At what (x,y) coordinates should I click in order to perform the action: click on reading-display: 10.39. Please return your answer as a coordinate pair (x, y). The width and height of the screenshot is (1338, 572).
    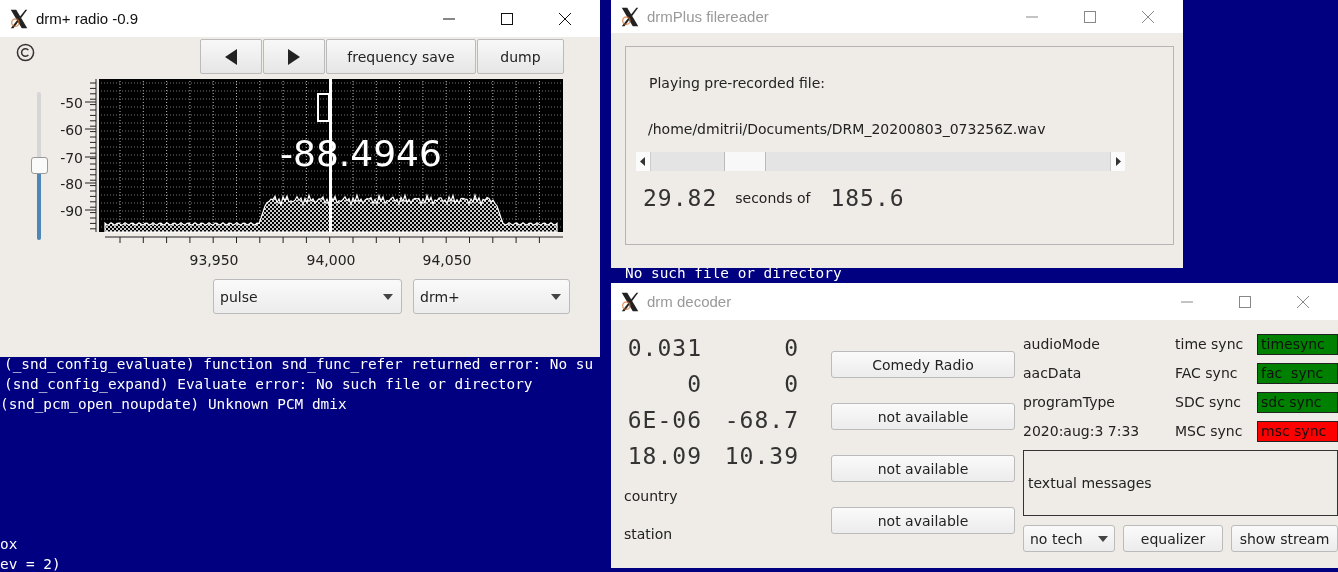
    Looking at the image, I should click on (761, 456).